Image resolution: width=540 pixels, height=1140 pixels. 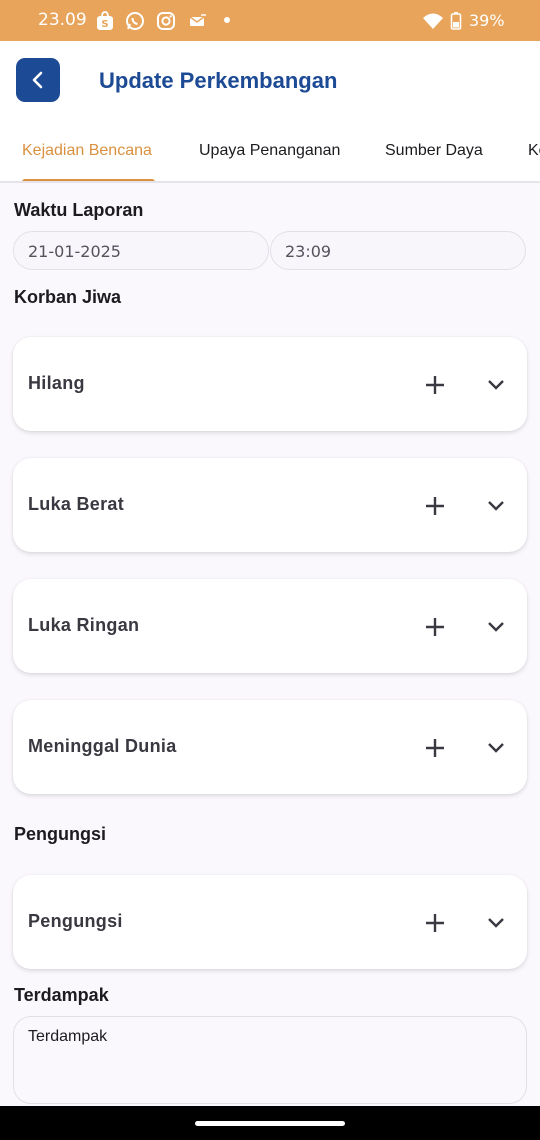 What do you see at coordinates (141, 250) in the screenshot?
I see `date-field: 21-01-2025` at bounding box center [141, 250].